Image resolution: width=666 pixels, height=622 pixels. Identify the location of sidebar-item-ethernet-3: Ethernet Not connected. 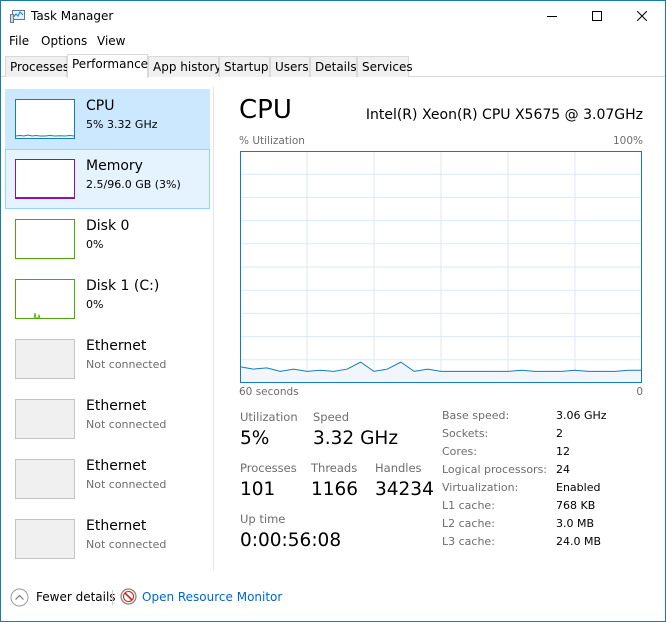
(107, 479).